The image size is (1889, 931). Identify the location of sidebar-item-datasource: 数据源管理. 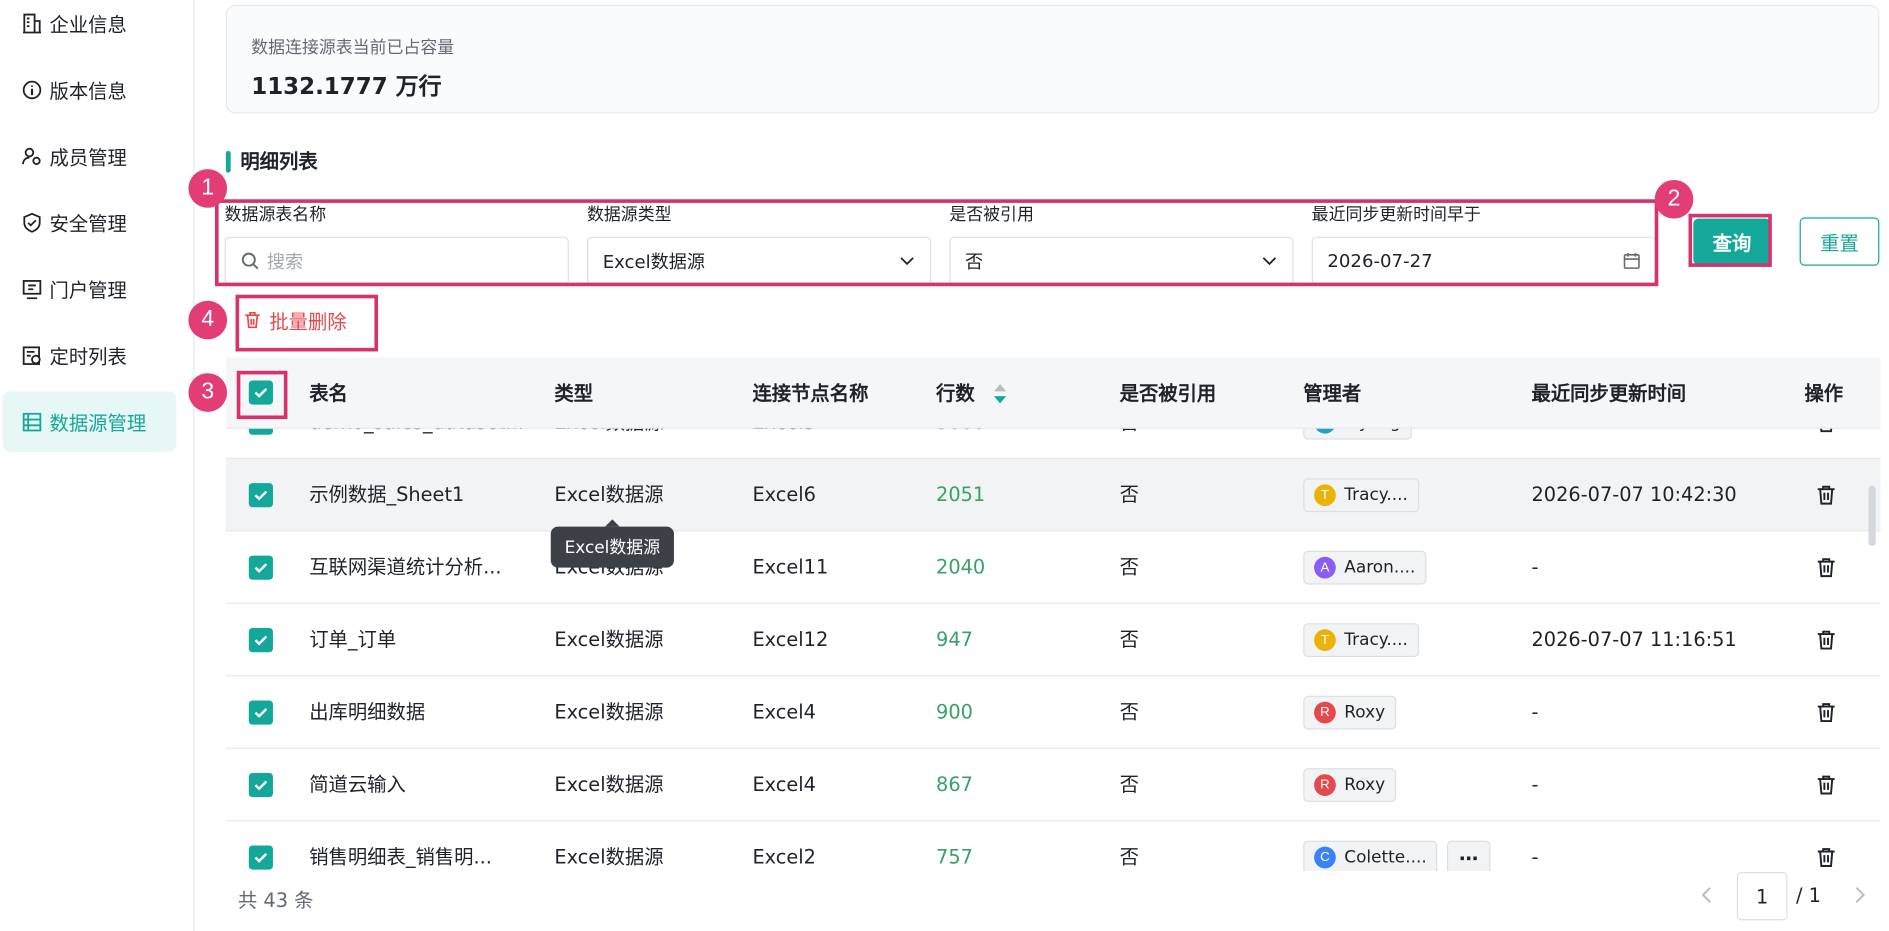
(89, 421).